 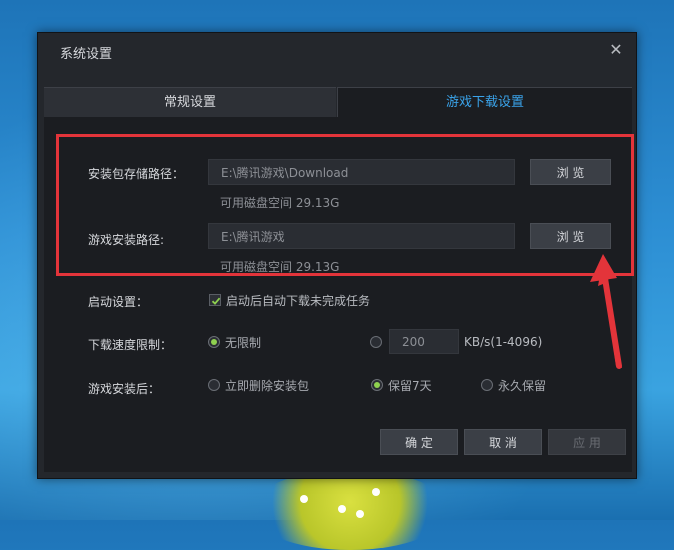 What do you see at coordinates (522, 385) in the screenshot?
I see `keep-forever-label: 永久保留` at bounding box center [522, 385].